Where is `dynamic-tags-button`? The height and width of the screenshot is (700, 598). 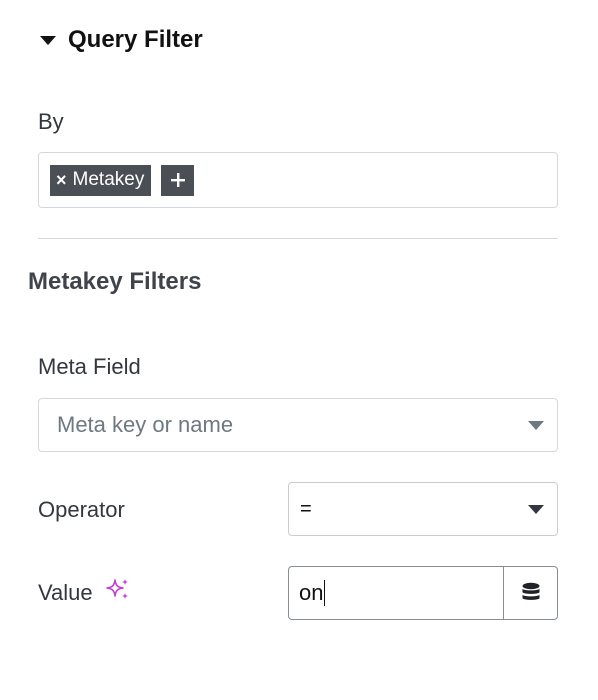 dynamic-tags-button is located at coordinates (530, 593).